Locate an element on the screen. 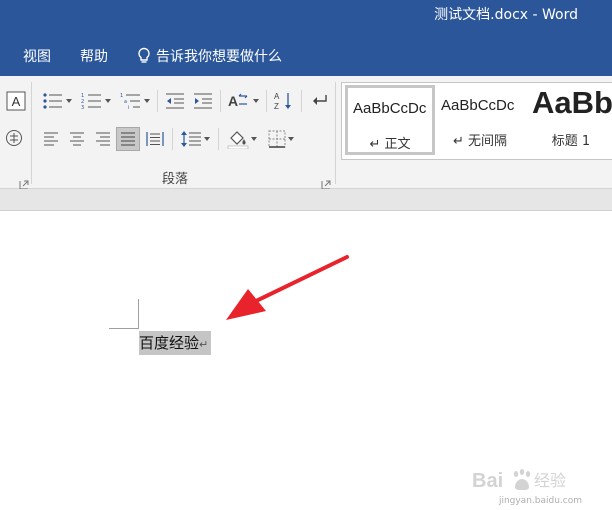  watermark-suffix: 经验 is located at coordinates (550, 480).